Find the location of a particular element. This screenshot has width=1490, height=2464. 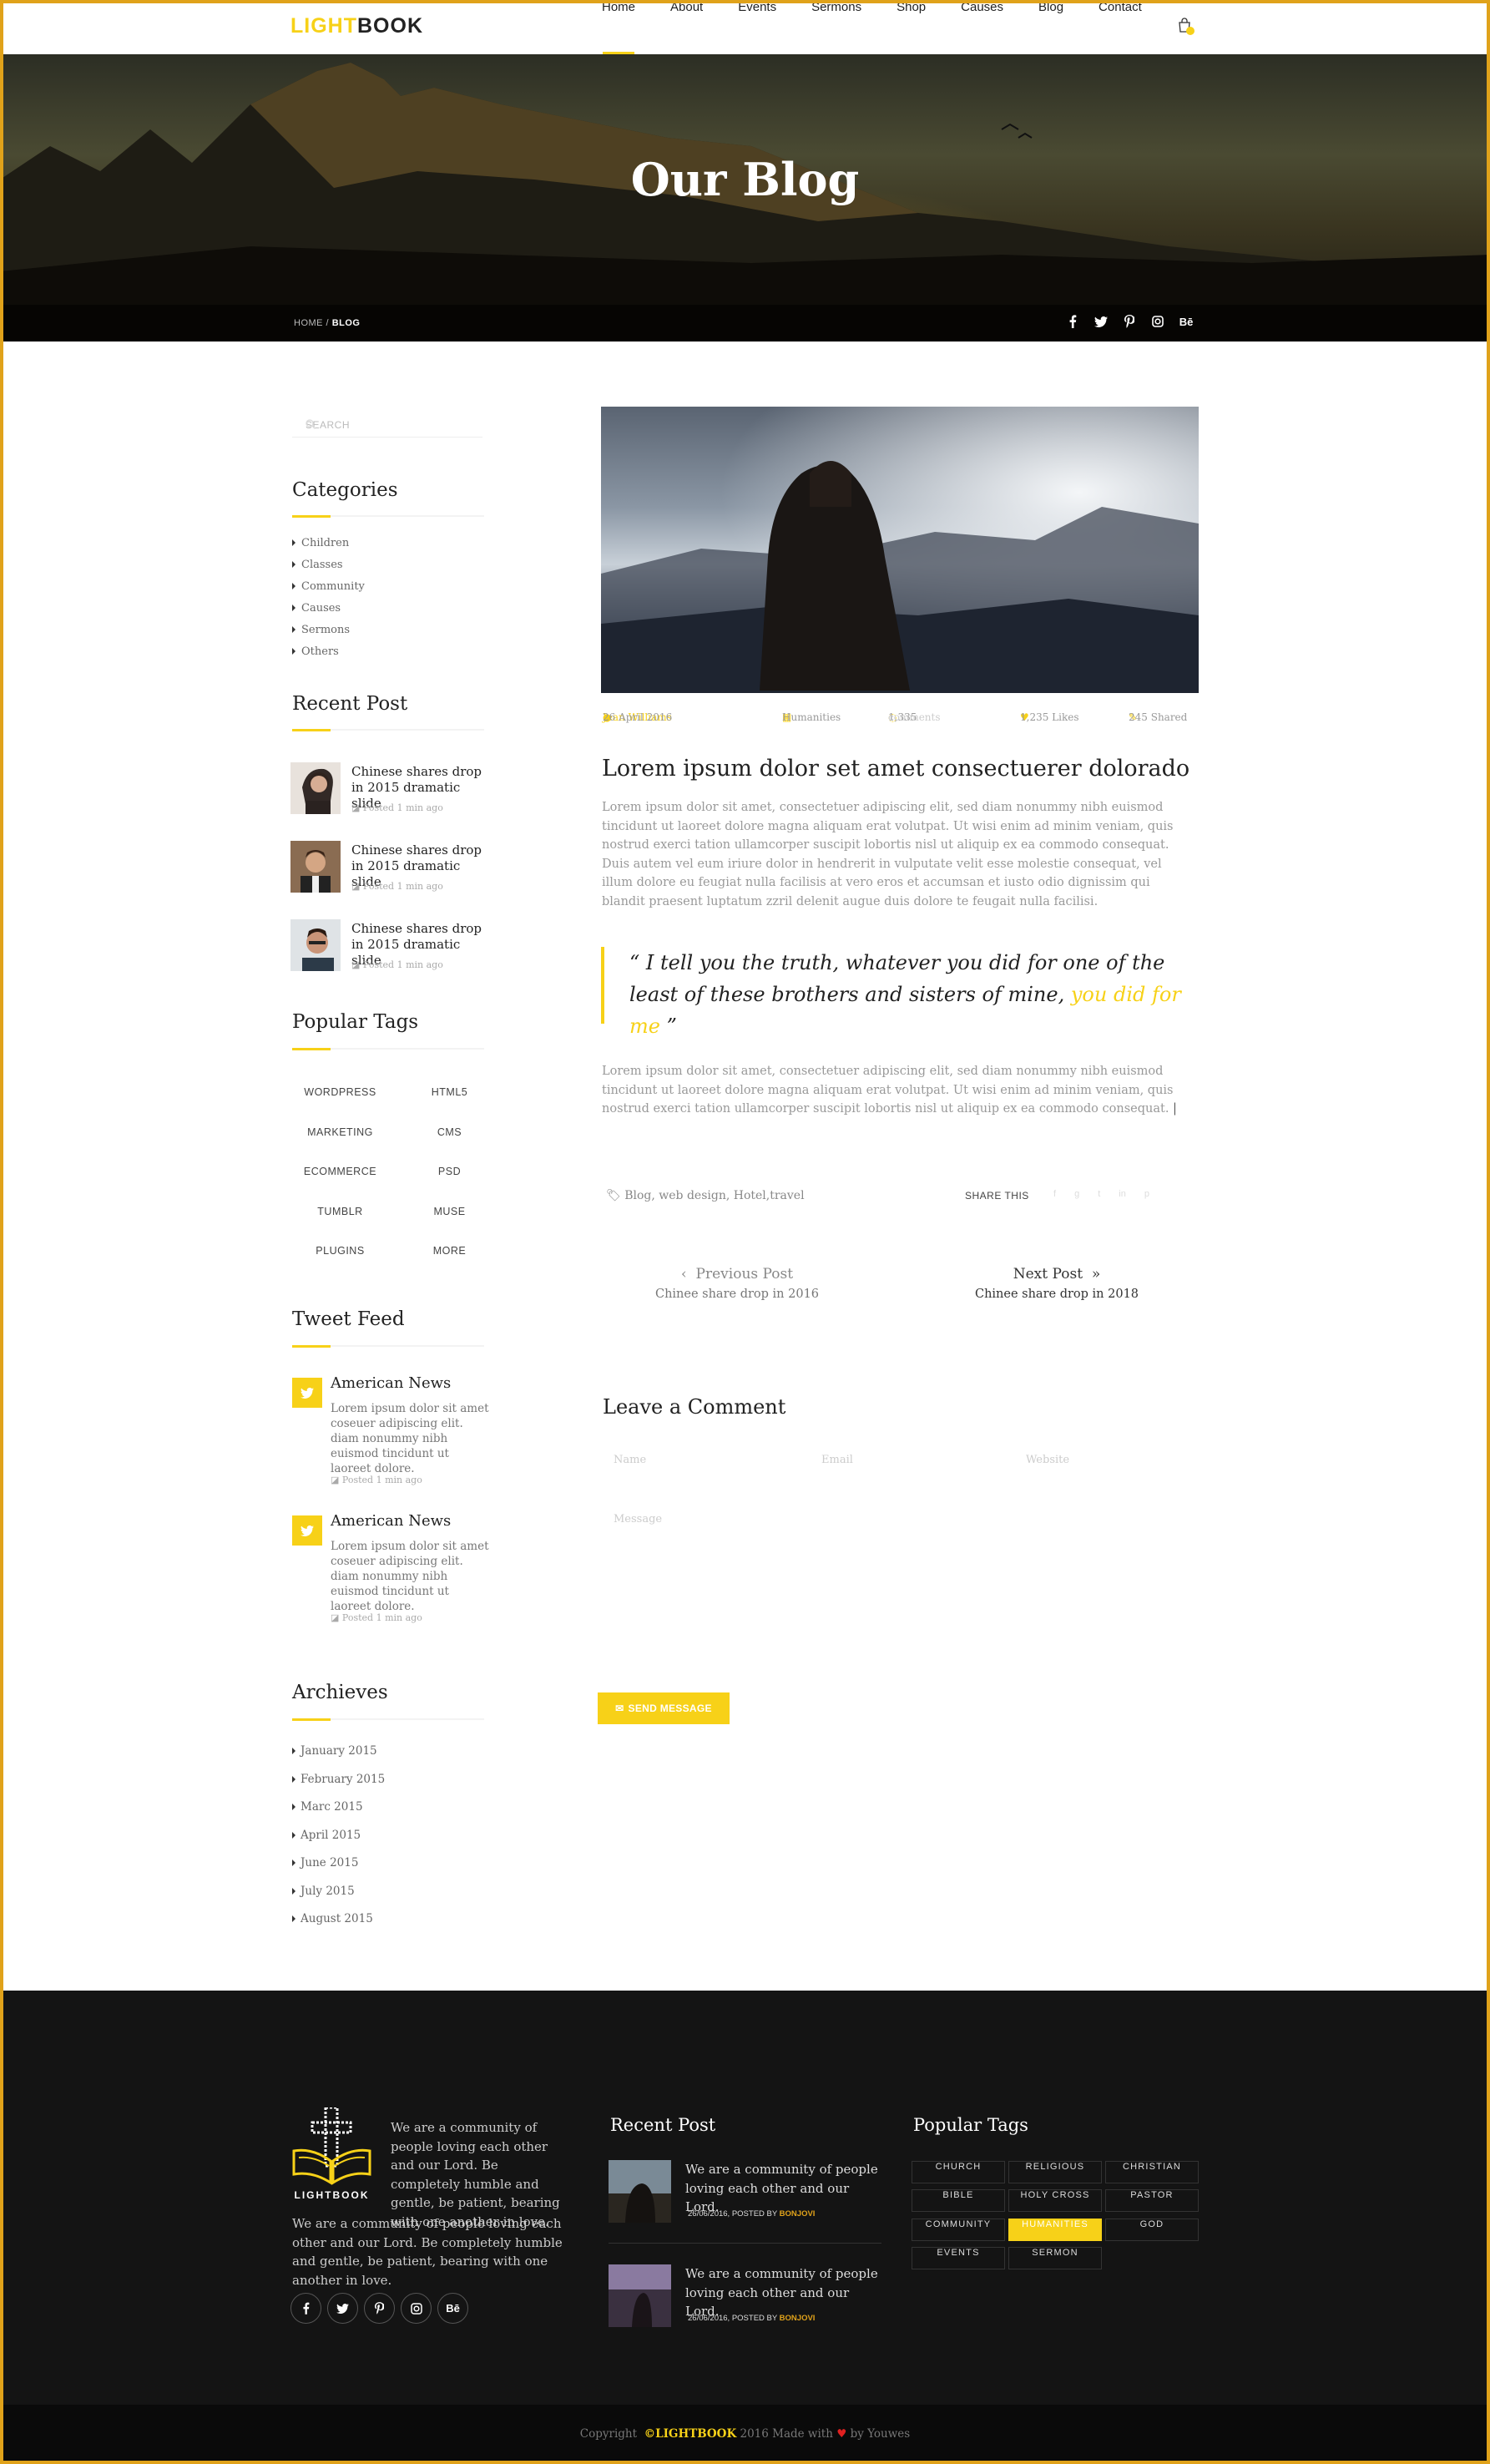

tag-item: MUSE is located at coordinates (450, 1211).